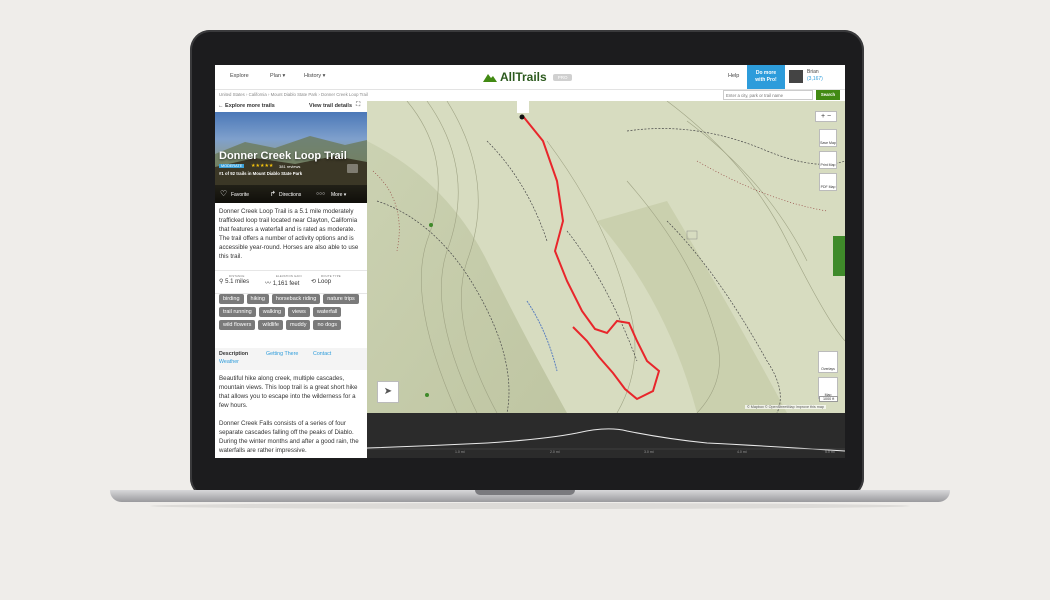 Image resolution: width=1050 pixels, height=600 pixels. What do you see at coordinates (766, 79) in the screenshot?
I see `pro-line-2: with Pro!` at bounding box center [766, 79].